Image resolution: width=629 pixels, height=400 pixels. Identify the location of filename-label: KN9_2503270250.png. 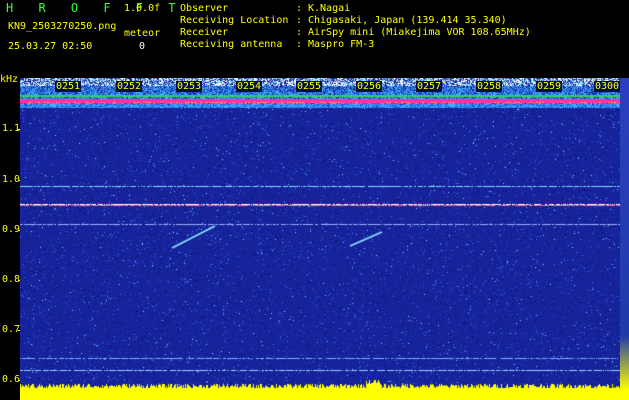
(62, 26).